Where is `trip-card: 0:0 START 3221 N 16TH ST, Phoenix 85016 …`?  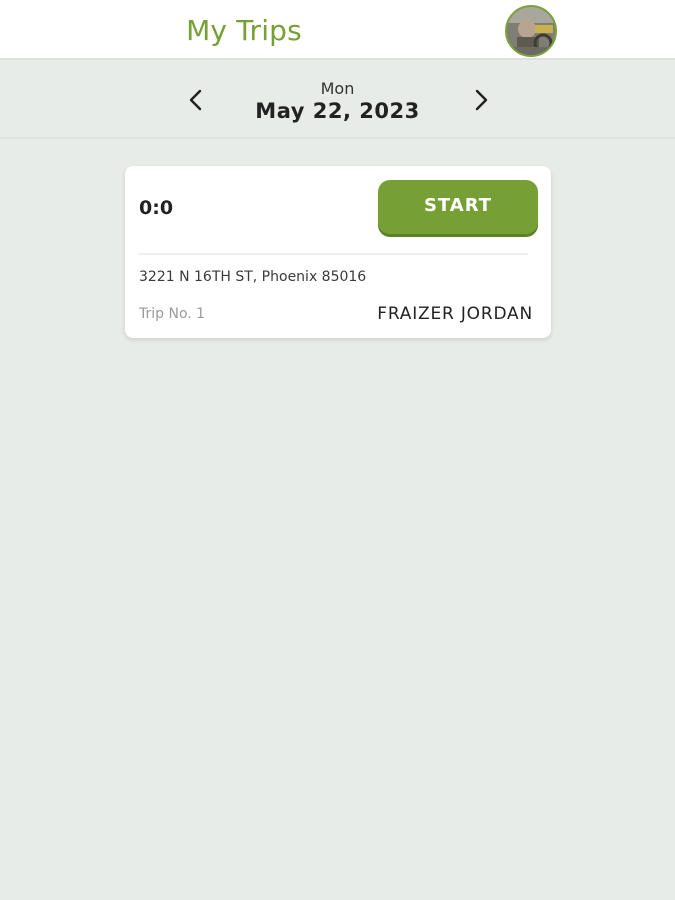 trip-card: 0:0 START 3221 N 16TH ST, Phoenix 85016 … is located at coordinates (338, 252).